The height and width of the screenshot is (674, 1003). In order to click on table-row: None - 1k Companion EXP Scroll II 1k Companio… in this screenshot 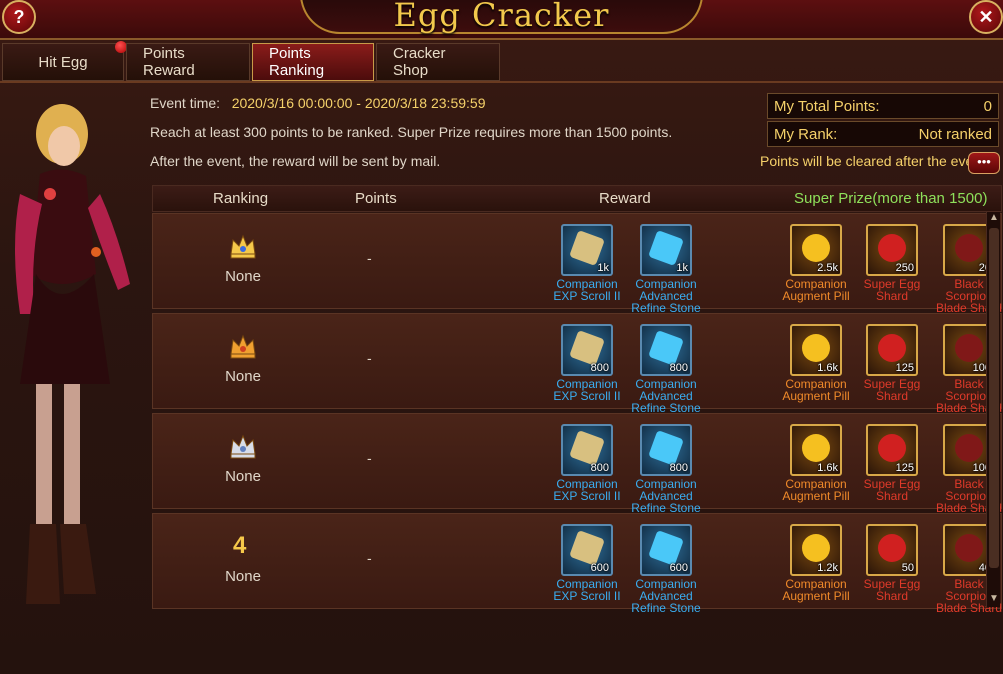, I will do `click(577, 263)`.